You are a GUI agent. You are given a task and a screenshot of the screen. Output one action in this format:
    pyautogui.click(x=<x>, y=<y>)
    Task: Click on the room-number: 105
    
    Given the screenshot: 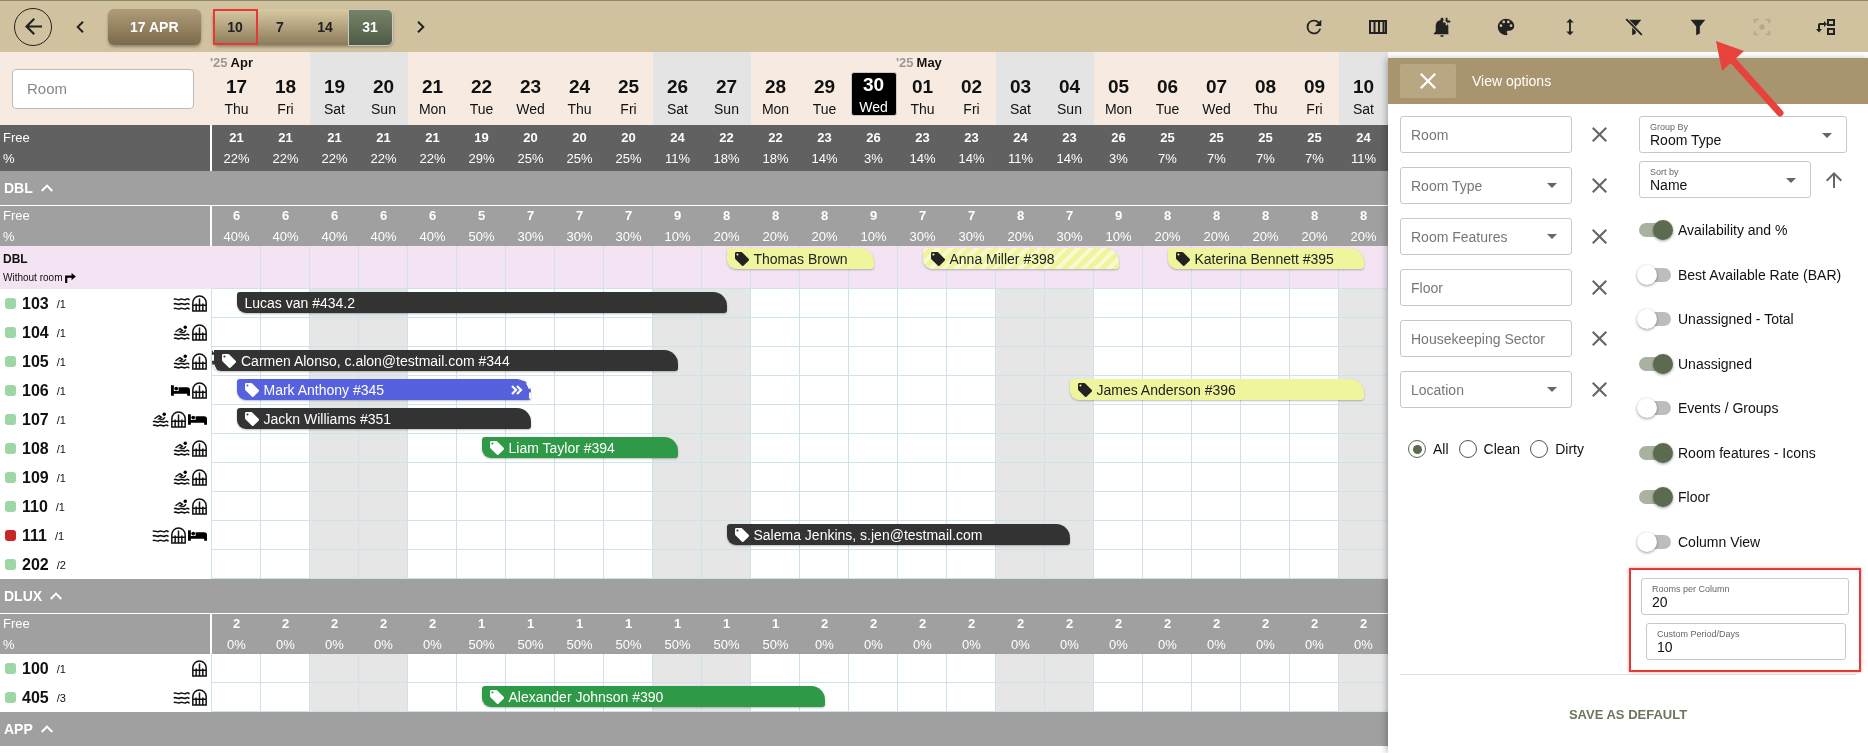 What is the action you would take?
    pyautogui.click(x=35, y=361)
    